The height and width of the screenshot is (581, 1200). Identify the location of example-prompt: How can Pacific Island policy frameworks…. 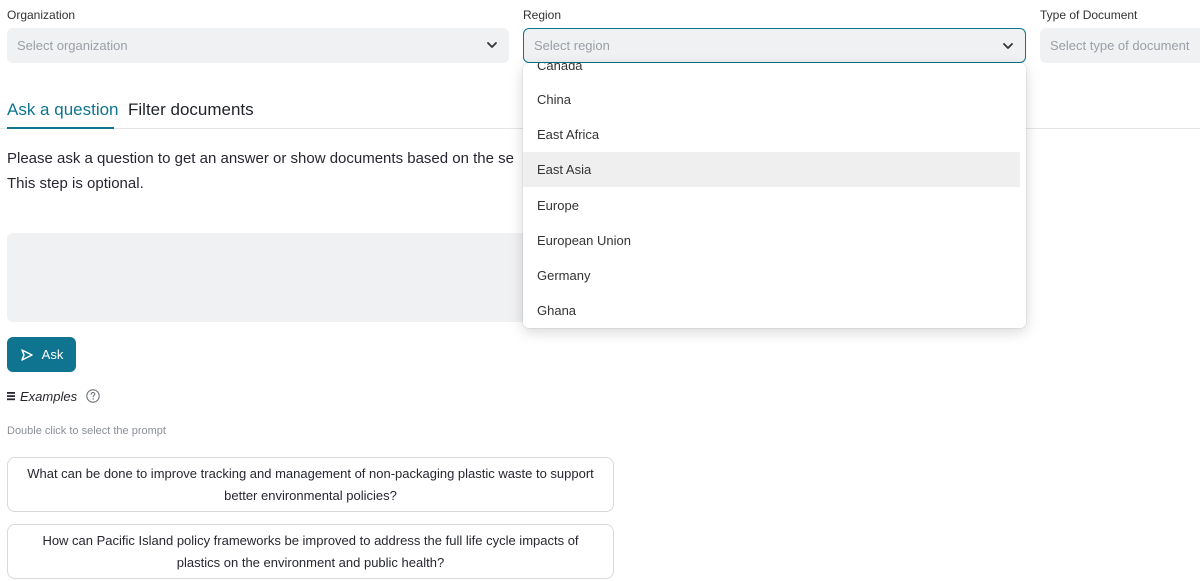
(310, 551).